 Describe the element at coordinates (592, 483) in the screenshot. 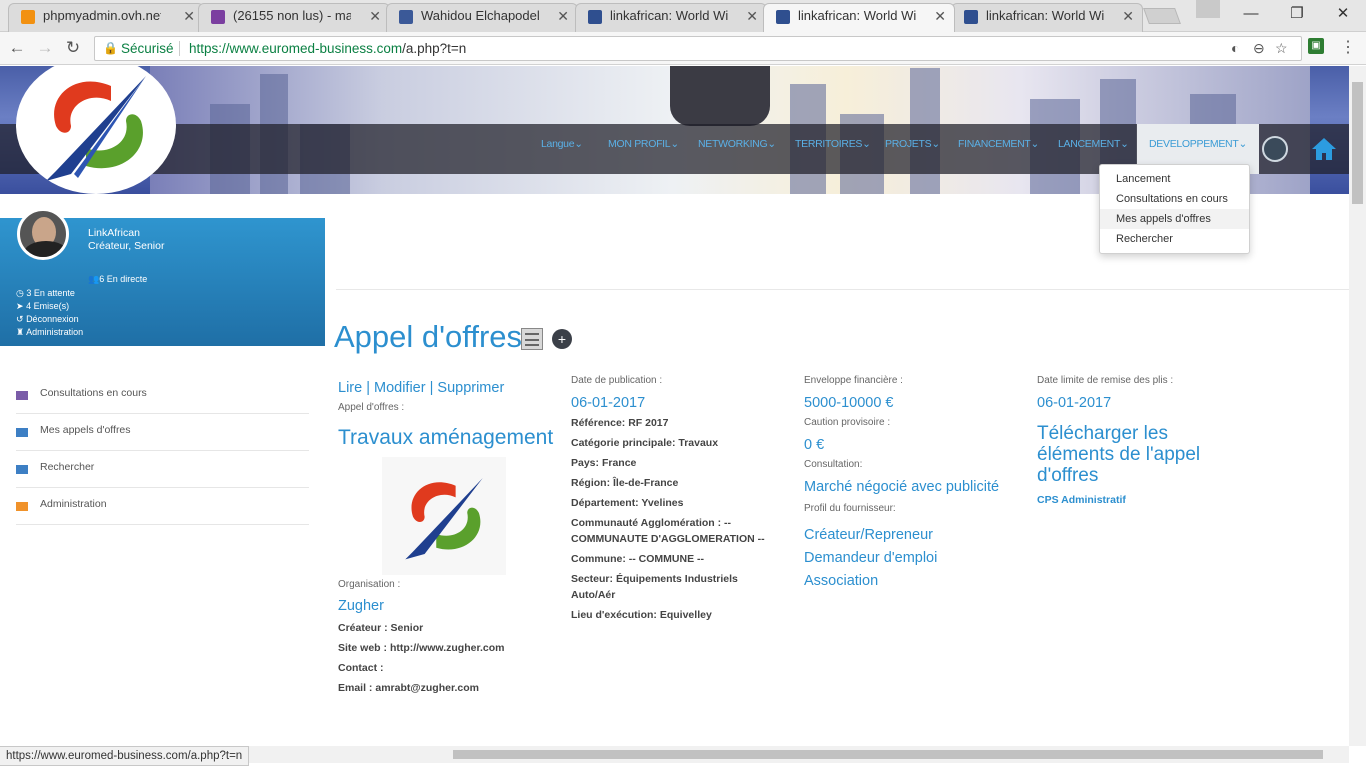

I see `detail-key: Région:` at that location.